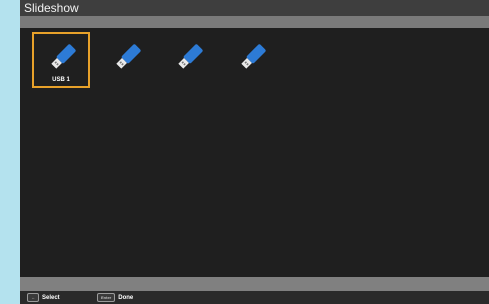 The image size is (489, 304). What do you see at coordinates (106, 297) in the screenshot?
I see `enter-key-icon: Enter` at bounding box center [106, 297].